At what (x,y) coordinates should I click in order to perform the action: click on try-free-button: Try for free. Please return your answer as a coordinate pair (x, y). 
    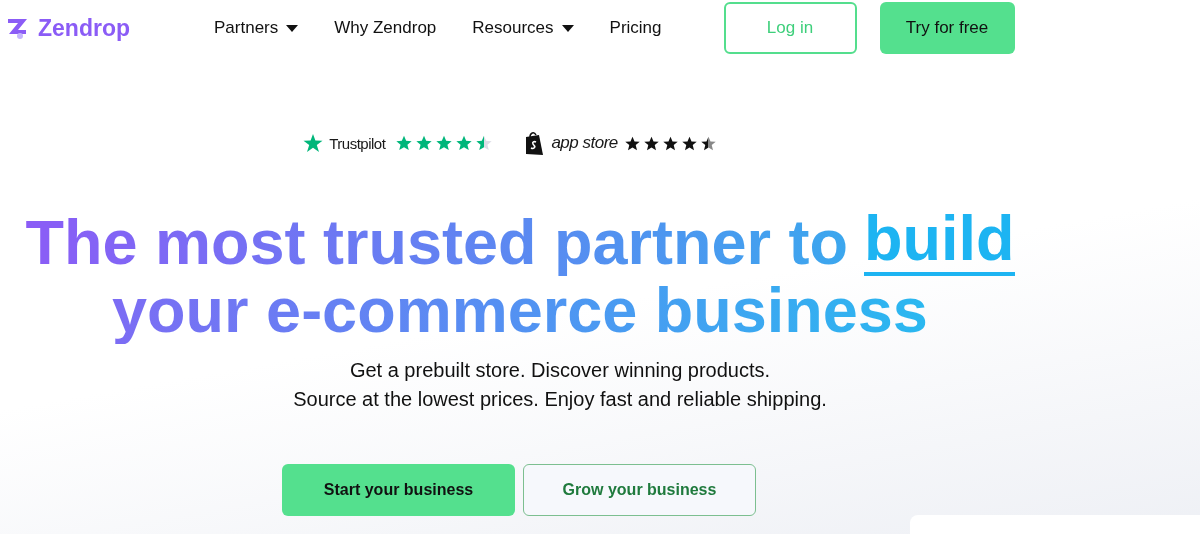
    Looking at the image, I should click on (947, 28).